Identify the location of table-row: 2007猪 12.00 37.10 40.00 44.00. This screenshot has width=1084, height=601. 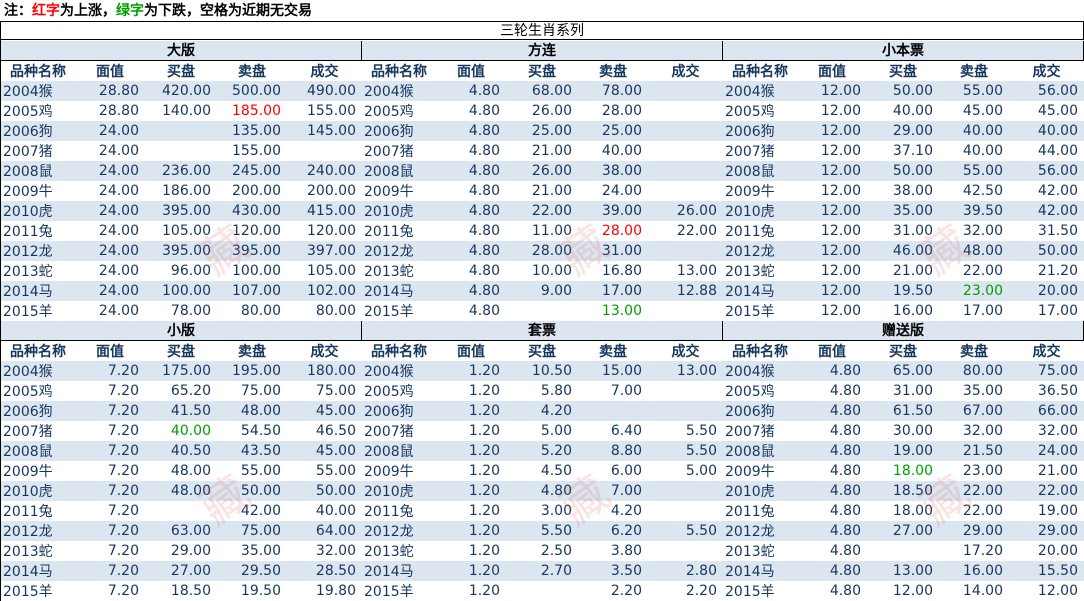
(903, 151).